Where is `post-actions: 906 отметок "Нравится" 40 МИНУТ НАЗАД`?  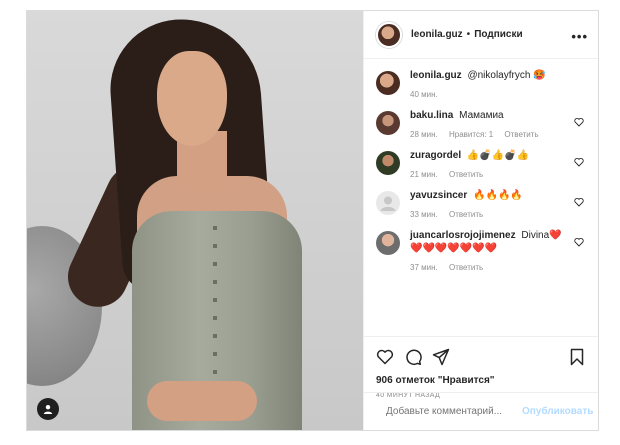
post-actions: 906 отметок "Нравится" 40 МИНУТ НАЗАД is located at coordinates (481, 367).